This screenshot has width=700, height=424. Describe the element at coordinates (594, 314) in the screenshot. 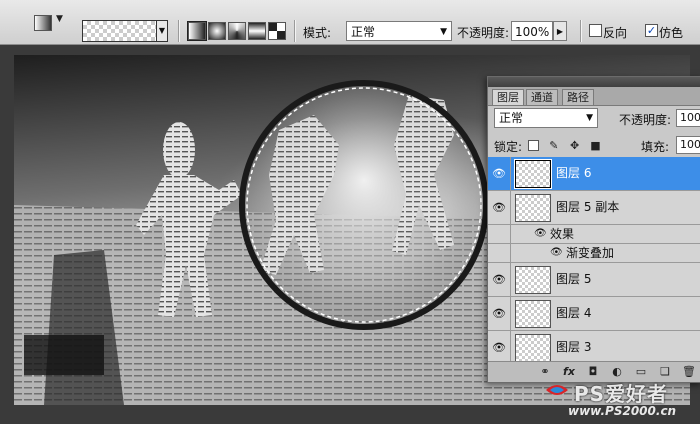

I see `layer-row: 👁 图层 4` at that location.